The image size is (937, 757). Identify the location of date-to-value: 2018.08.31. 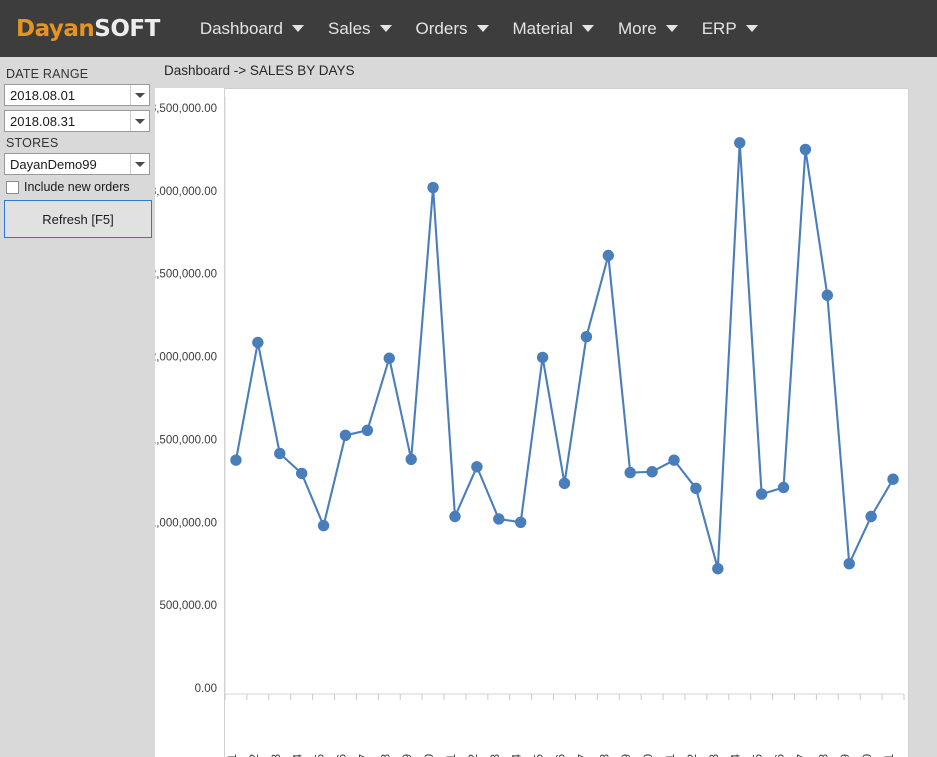
(43, 121).